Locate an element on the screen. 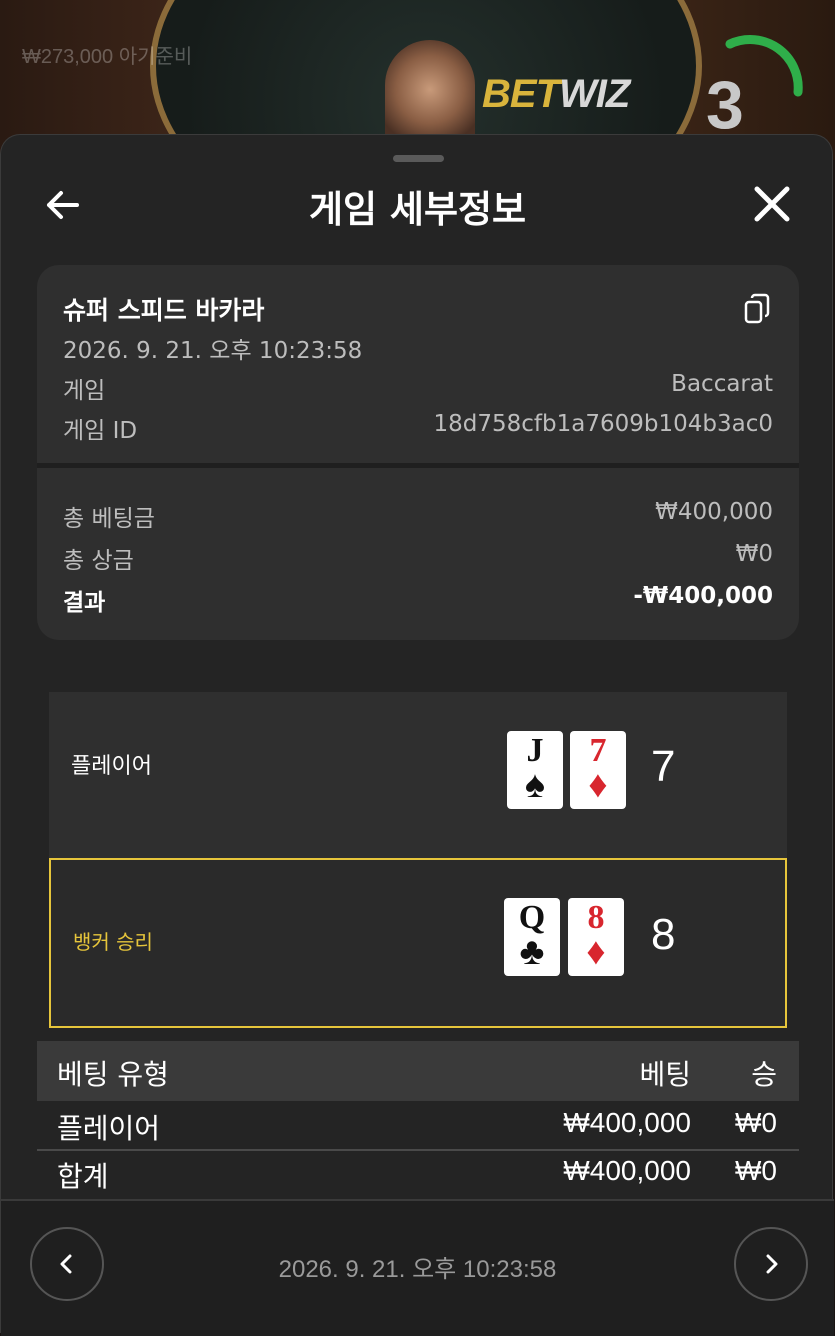 The width and height of the screenshot is (835, 1336). copy-button is located at coordinates (757, 309).